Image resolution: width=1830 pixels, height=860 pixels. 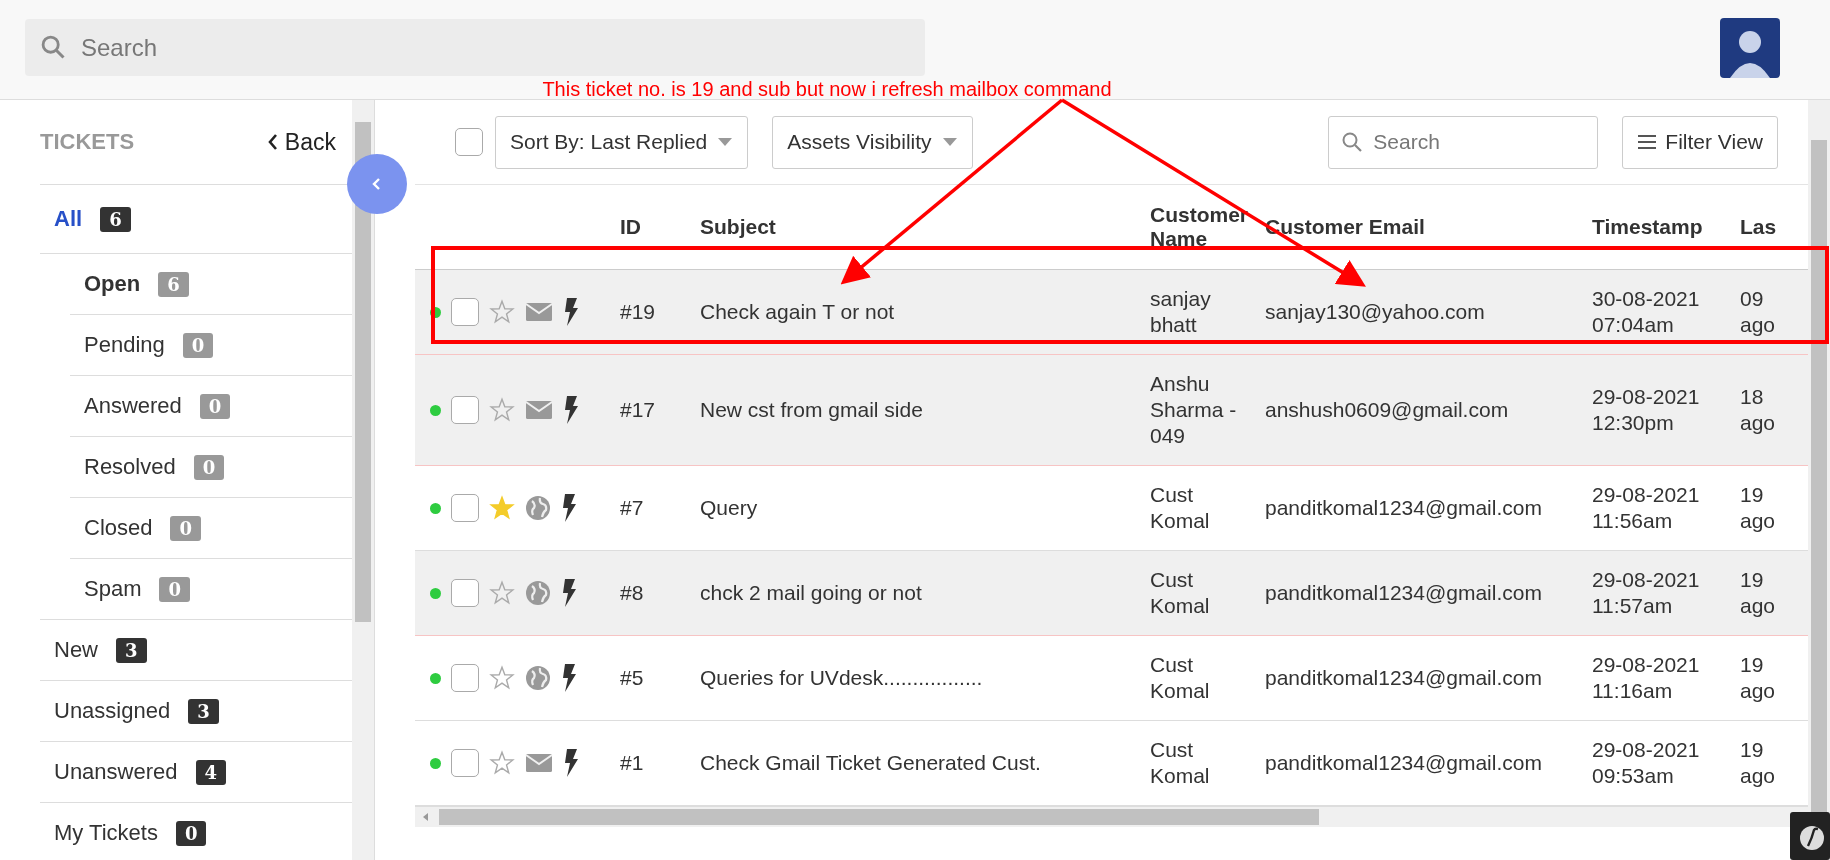 What do you see at coordinates (426, 817) in the screenshot?
I see `scroll-left-icon` at bounding box center [426, 817].